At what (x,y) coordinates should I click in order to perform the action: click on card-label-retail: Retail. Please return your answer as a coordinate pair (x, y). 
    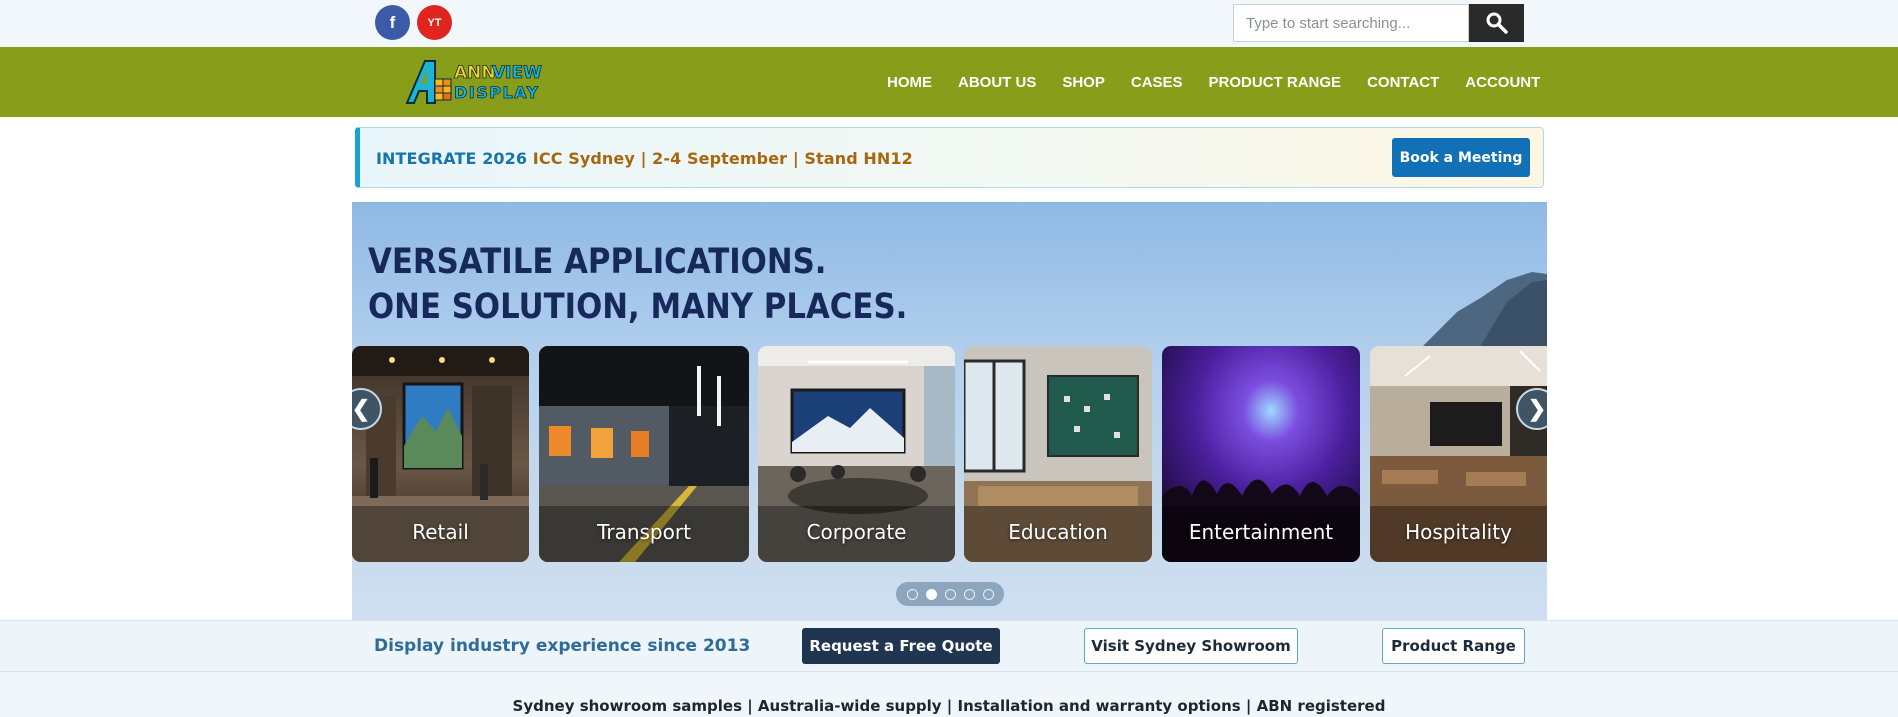
    Looking at the image, I should click on (440, 532).